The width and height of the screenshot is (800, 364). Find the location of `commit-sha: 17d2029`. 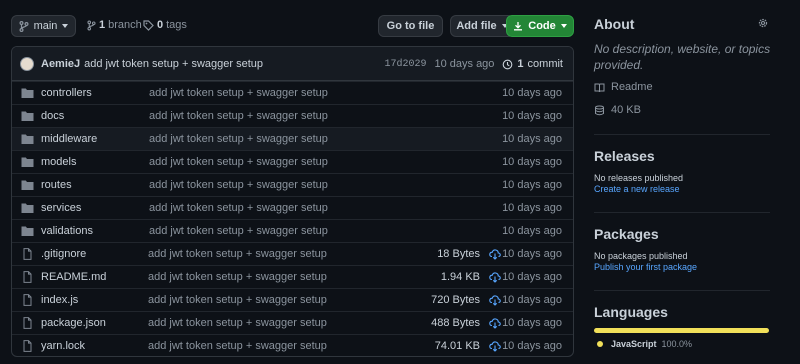

commit-sha: 17d2029 is located at coordinates (405, 64).